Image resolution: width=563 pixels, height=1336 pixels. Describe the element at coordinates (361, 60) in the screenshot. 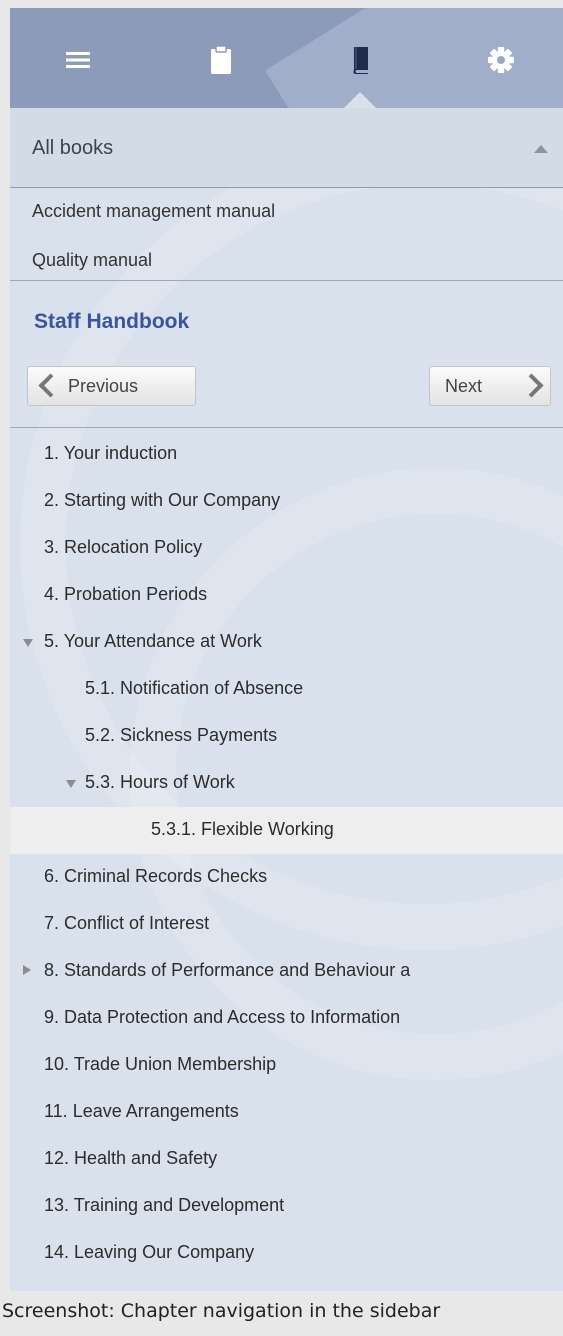

I see `book-icon` at that location.